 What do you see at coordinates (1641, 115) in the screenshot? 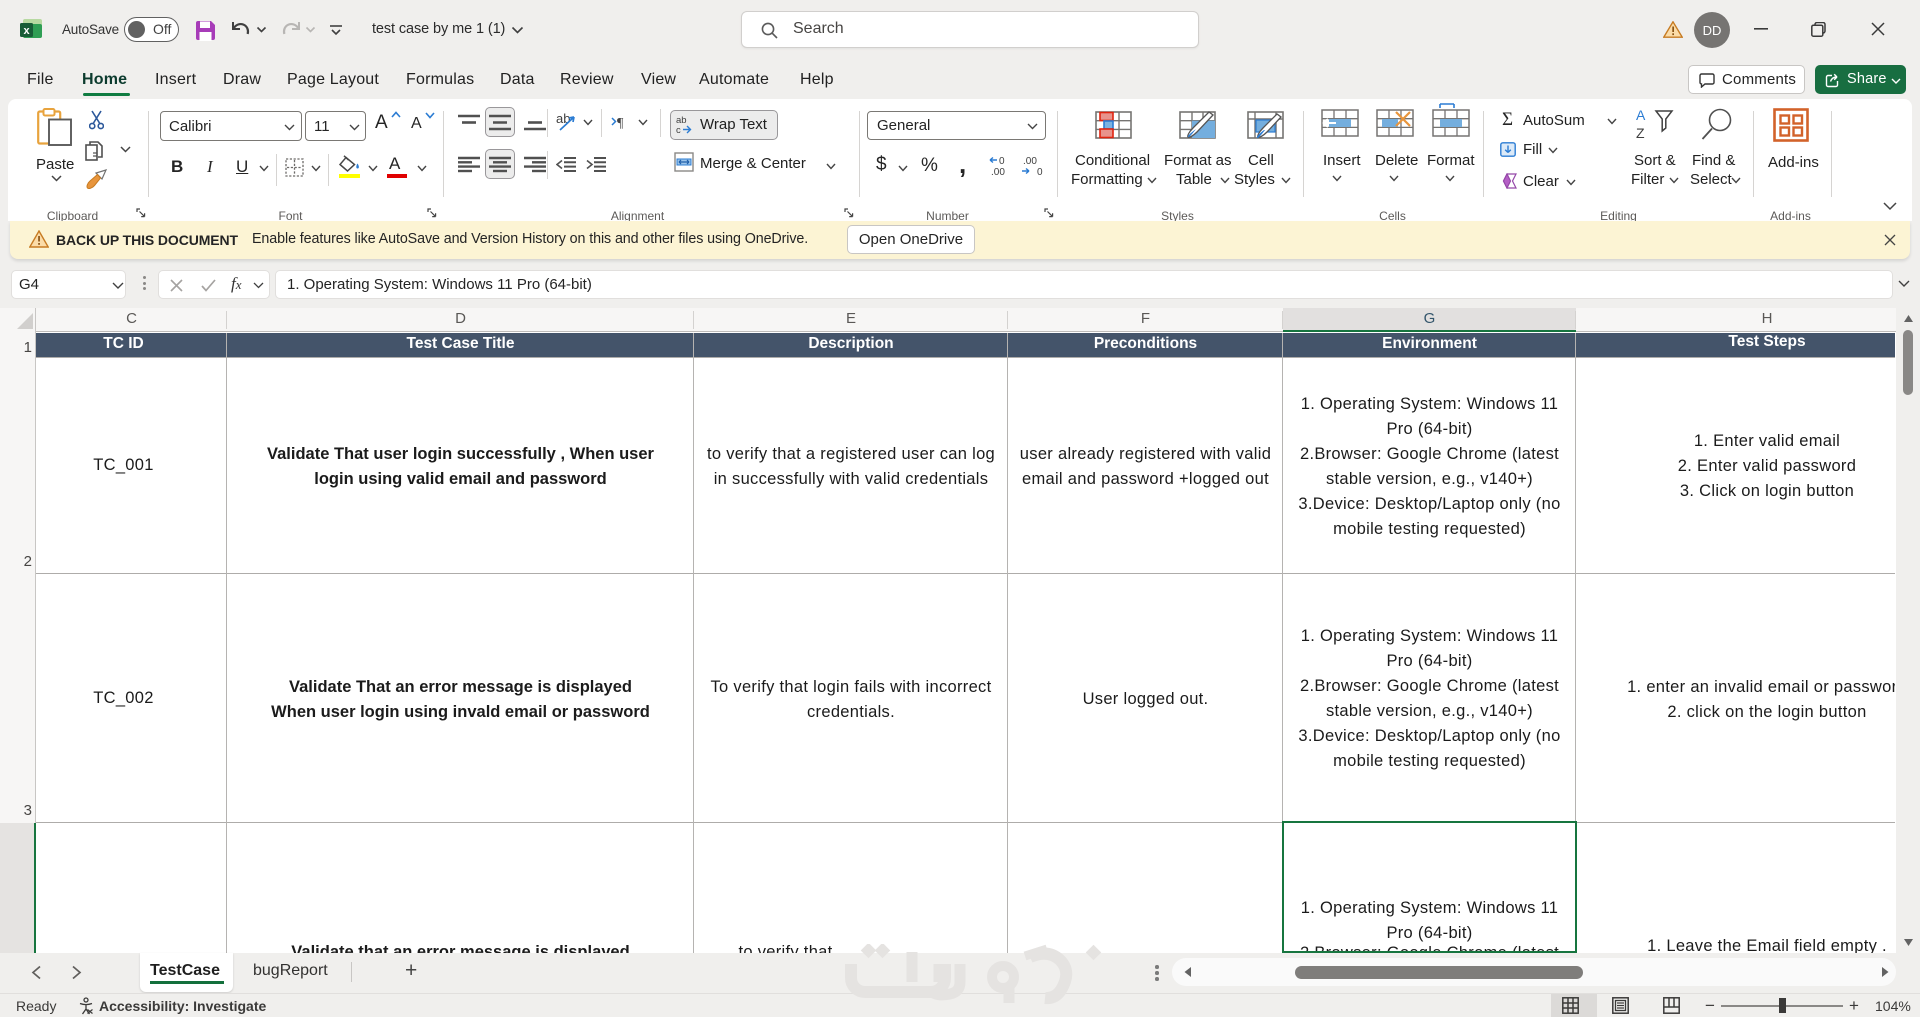
I see `svg-text: A` at bounding box center [1641, 115].